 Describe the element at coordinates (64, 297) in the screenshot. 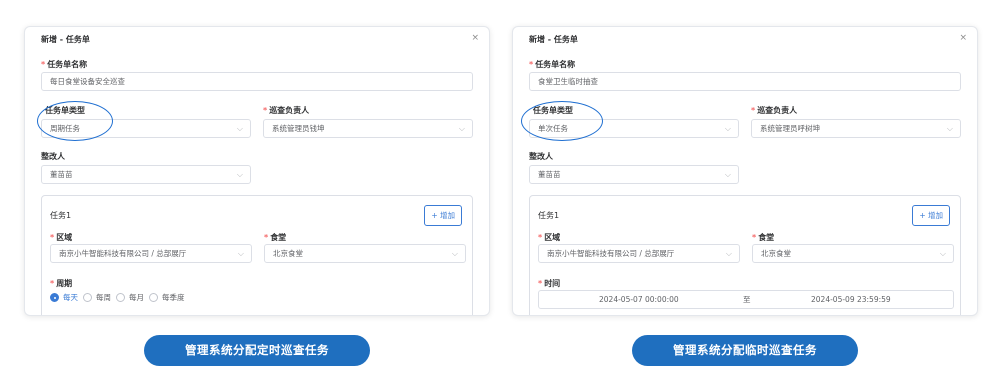

I see `period-option-daily: 每天` at that location.